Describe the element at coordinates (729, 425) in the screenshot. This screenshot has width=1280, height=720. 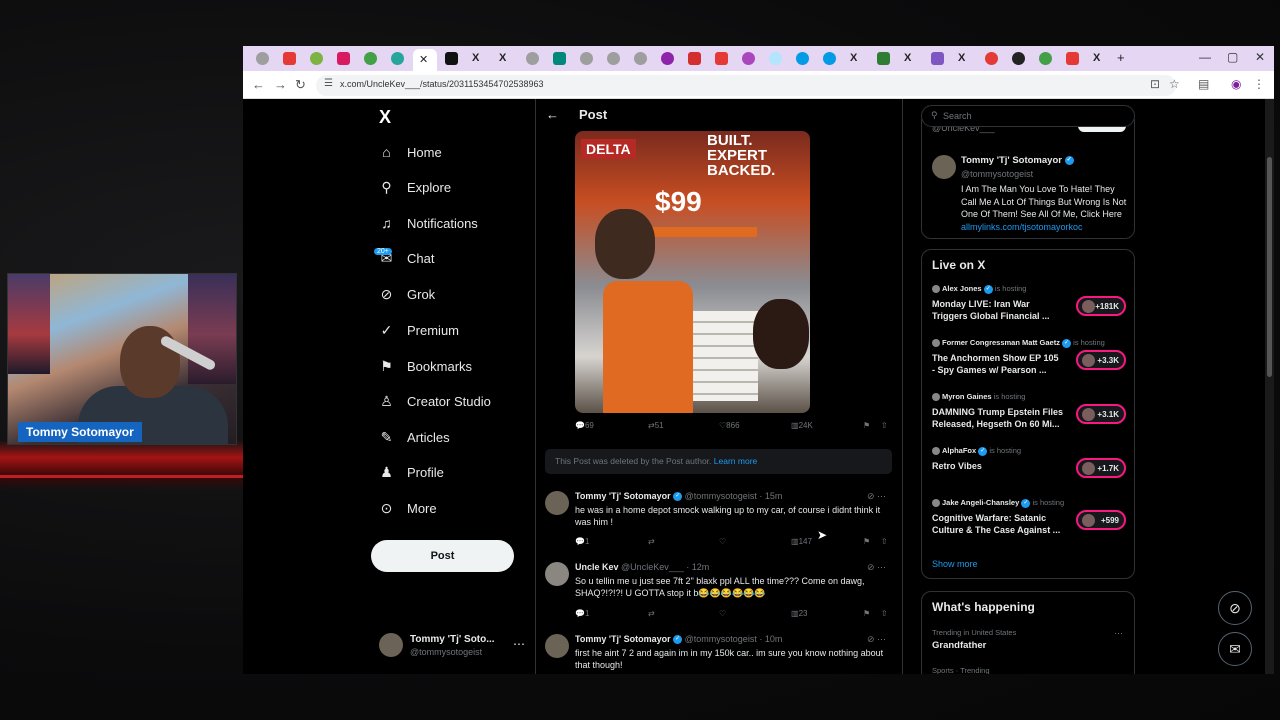
I see `like-button: ♡ 866` at that location.